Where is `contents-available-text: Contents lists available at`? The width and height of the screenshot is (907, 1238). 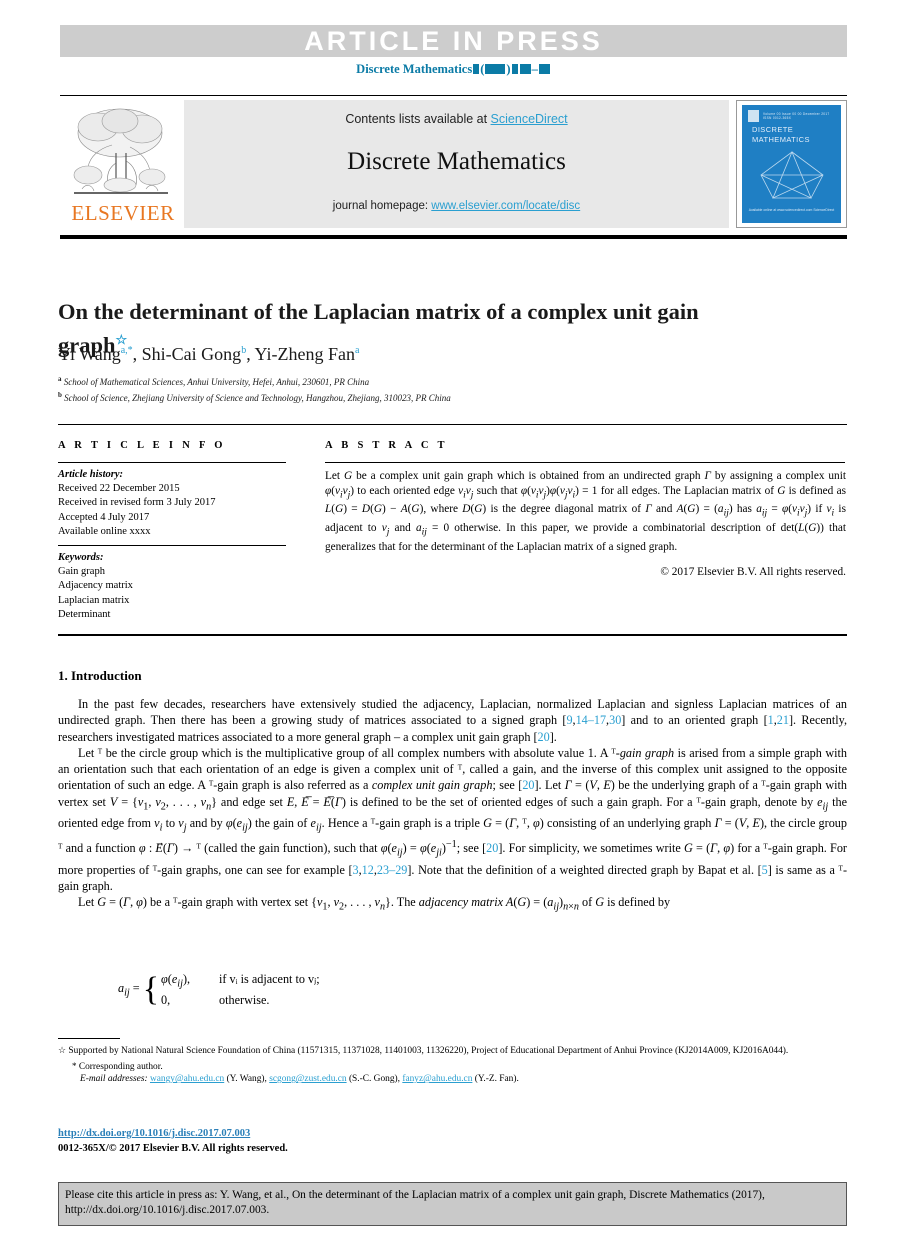 contents-available-text: Contents lists available at is located at coordinates (418, 119).